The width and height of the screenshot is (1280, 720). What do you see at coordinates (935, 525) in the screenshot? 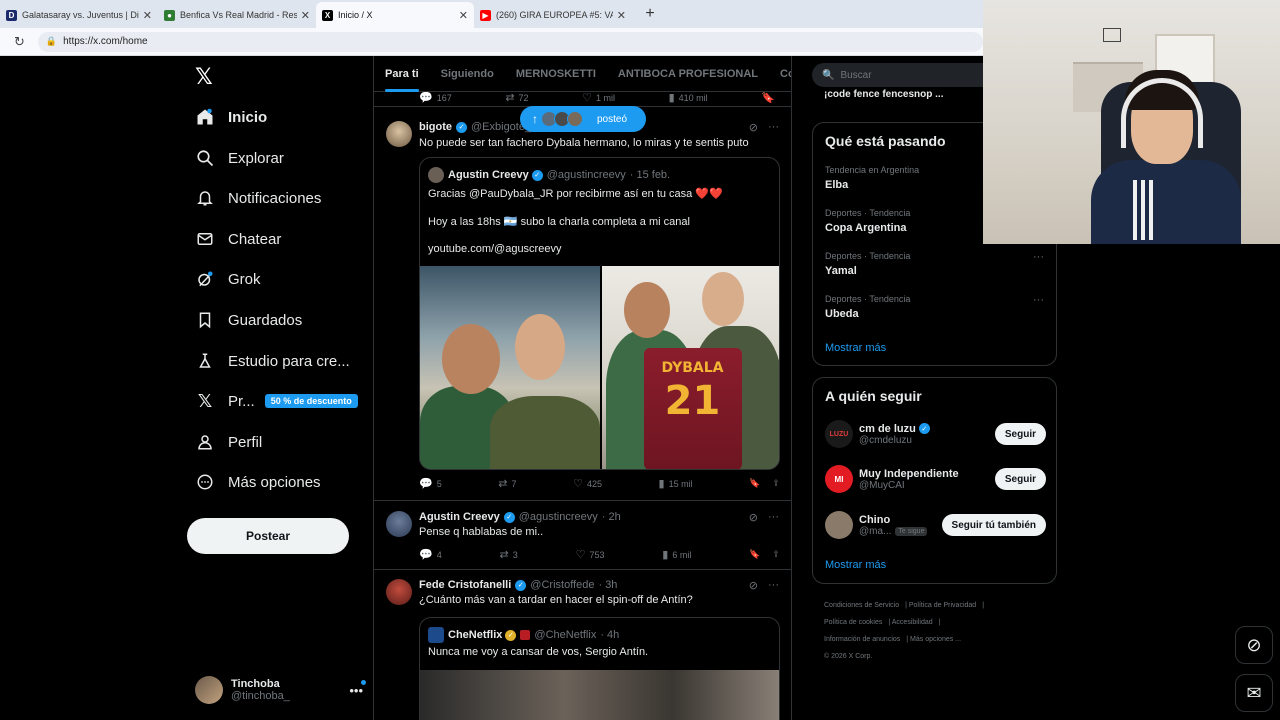
I see `follow-suggestion: Chino @ma... Te sigue Seguir tú también` at bounding box center [935, 525].